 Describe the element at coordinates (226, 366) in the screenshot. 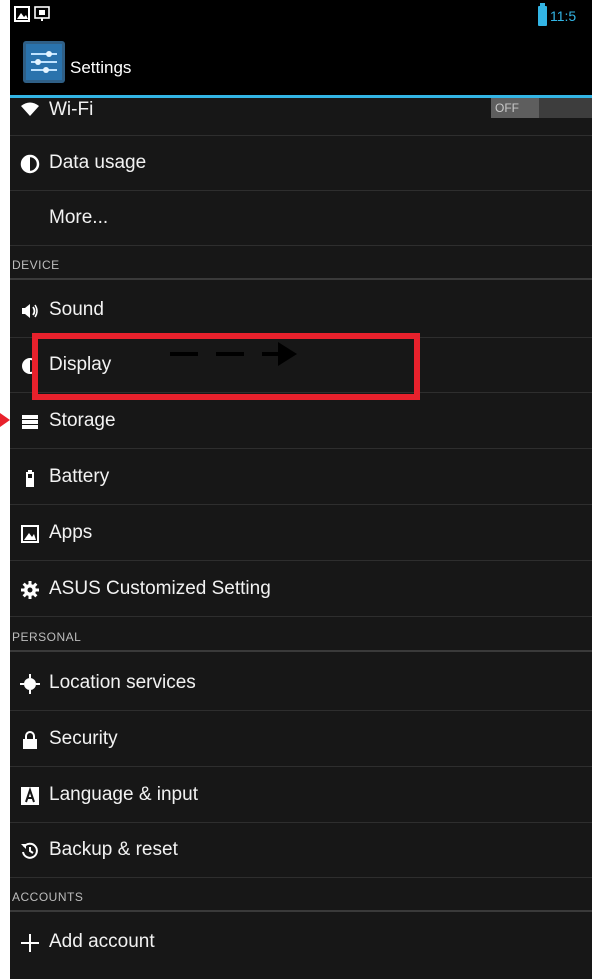

I see `display-highlight-box` at that location.